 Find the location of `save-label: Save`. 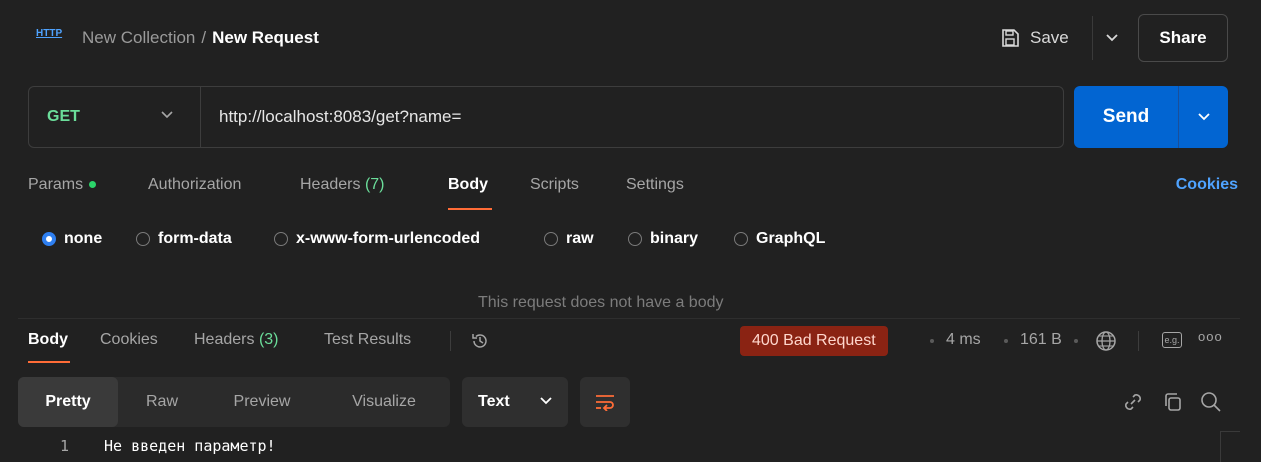

save-label: Save is located at coordinates (1049, 37).